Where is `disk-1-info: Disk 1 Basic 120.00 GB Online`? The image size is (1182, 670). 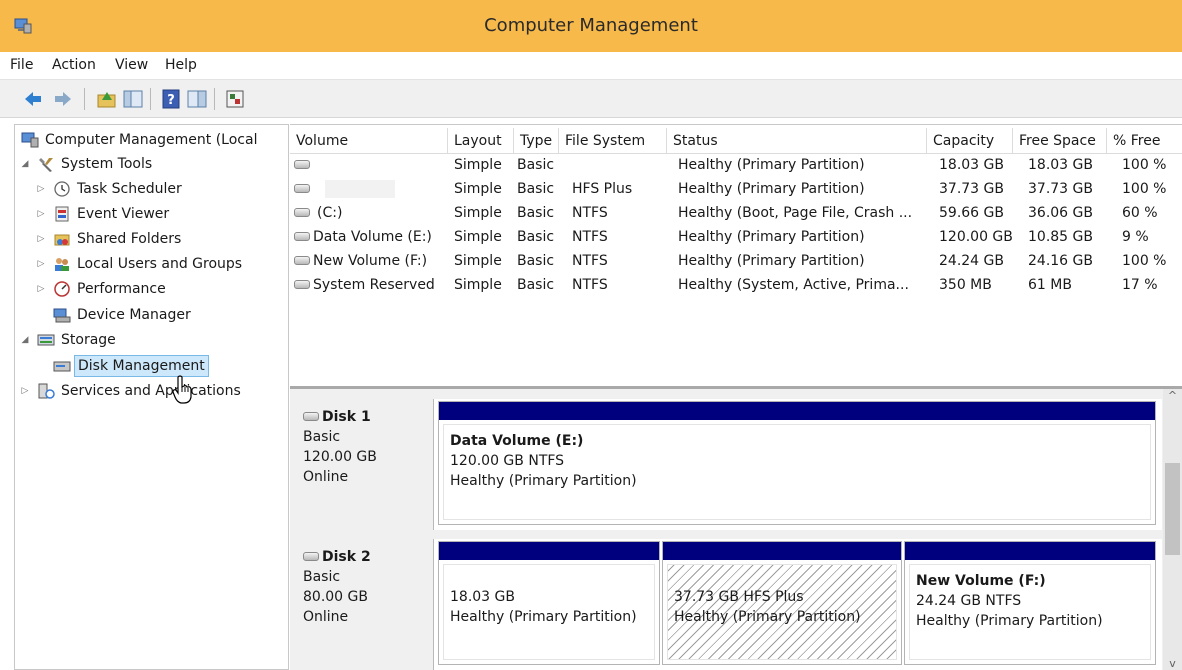 disk-1-info: Disk 1 Basic 120.00 GB Online is located at coordinates (362, 464).